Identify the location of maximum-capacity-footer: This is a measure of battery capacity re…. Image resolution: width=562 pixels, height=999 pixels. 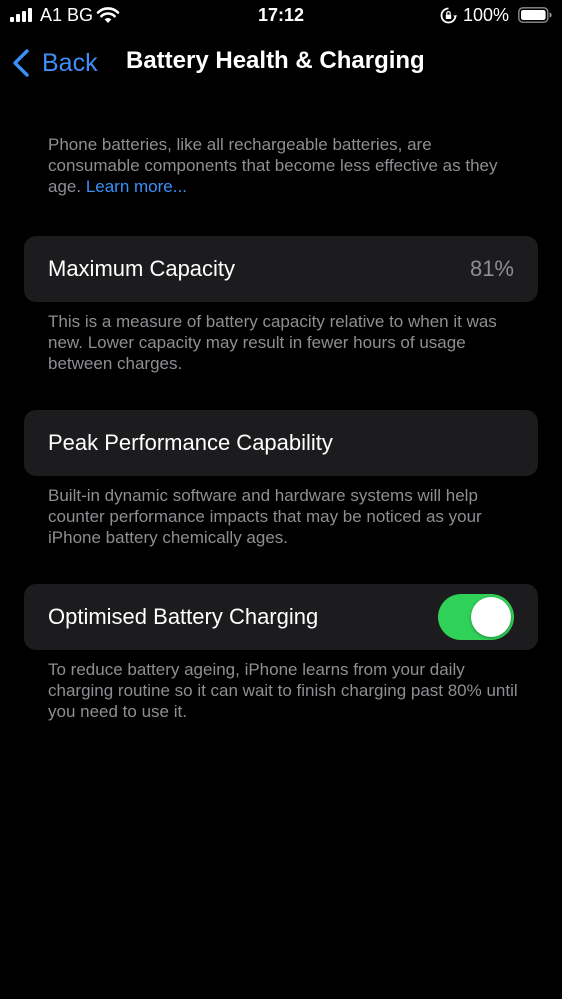
(272, 342).